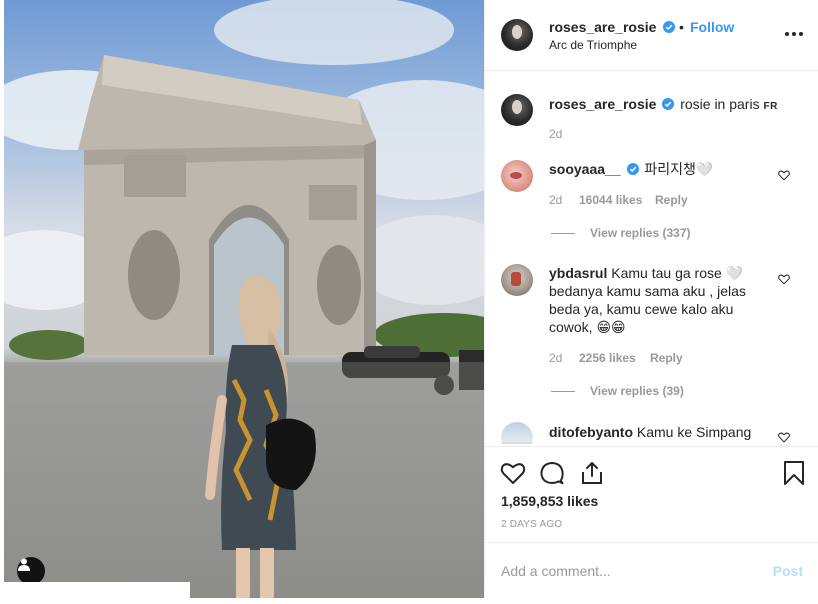  Describe the element at coordinates (651, 494) in the screenshot. I see `post-actions: 1,859,853 likes 2 DAYS AGO` at that location.